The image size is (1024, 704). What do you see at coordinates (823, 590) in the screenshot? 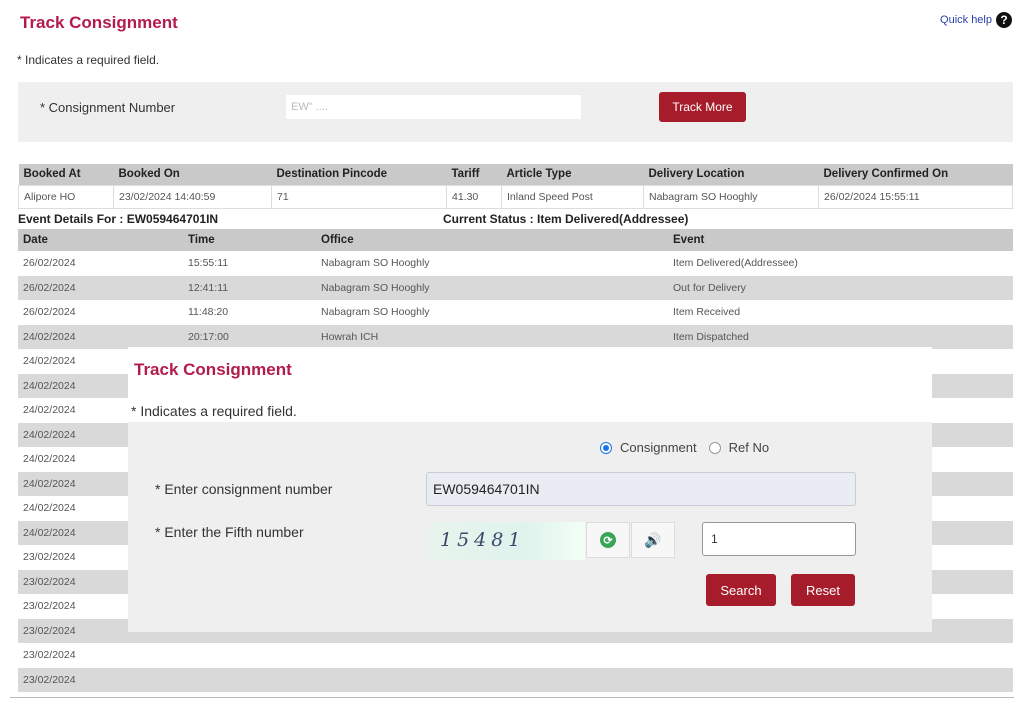
I see `reset-button: Reset` at bounding box center [823, 590].